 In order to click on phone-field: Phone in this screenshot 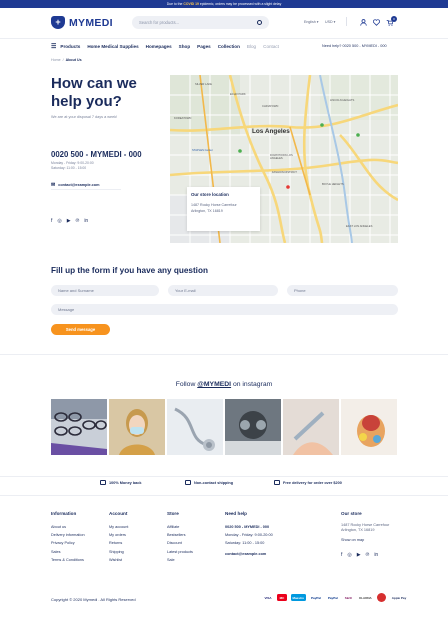, I will do `click(342, 290)`.